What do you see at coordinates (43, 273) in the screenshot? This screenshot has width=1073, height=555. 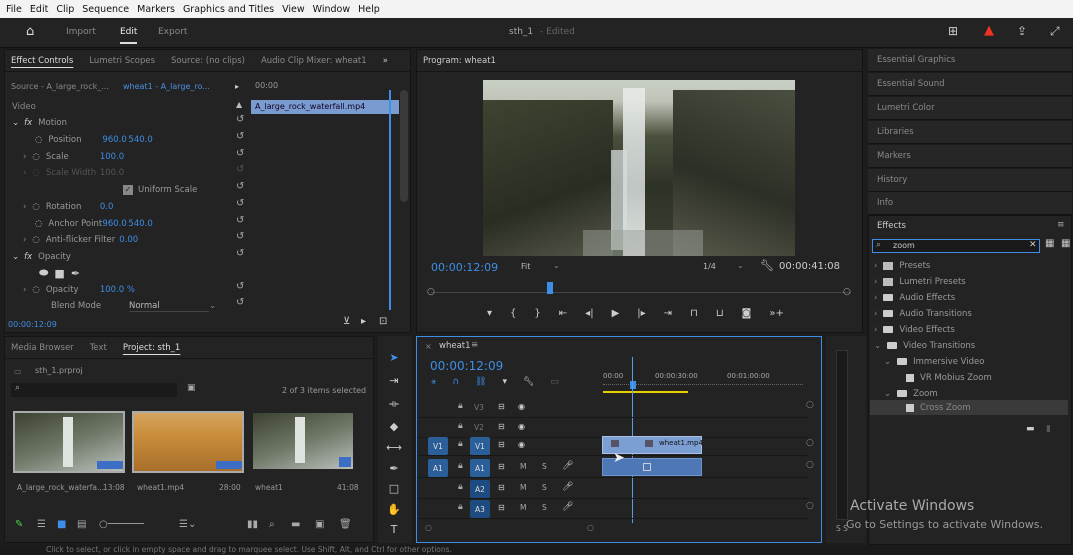 I see `ellipse-mask-icon: ⬬` at bounding box center [43, 273].